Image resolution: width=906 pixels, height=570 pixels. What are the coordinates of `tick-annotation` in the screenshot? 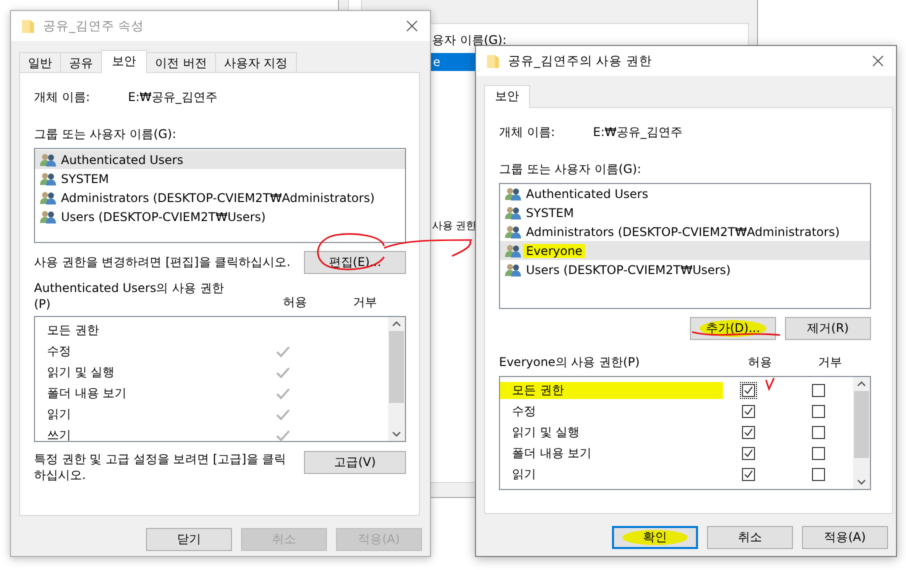 It's located at (770, 385).